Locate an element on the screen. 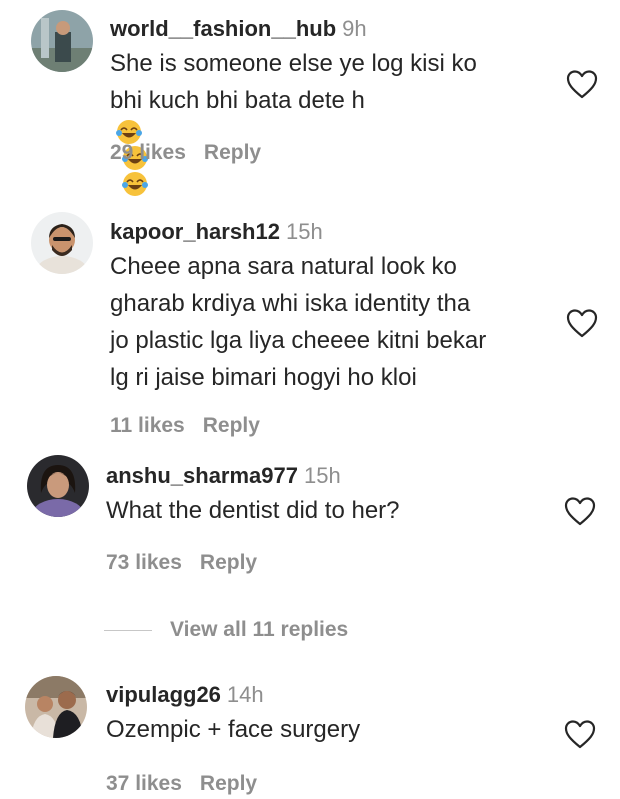 The image size is (620, 799). username: kapoor_harsh12 is located at coordinates (195, 231).